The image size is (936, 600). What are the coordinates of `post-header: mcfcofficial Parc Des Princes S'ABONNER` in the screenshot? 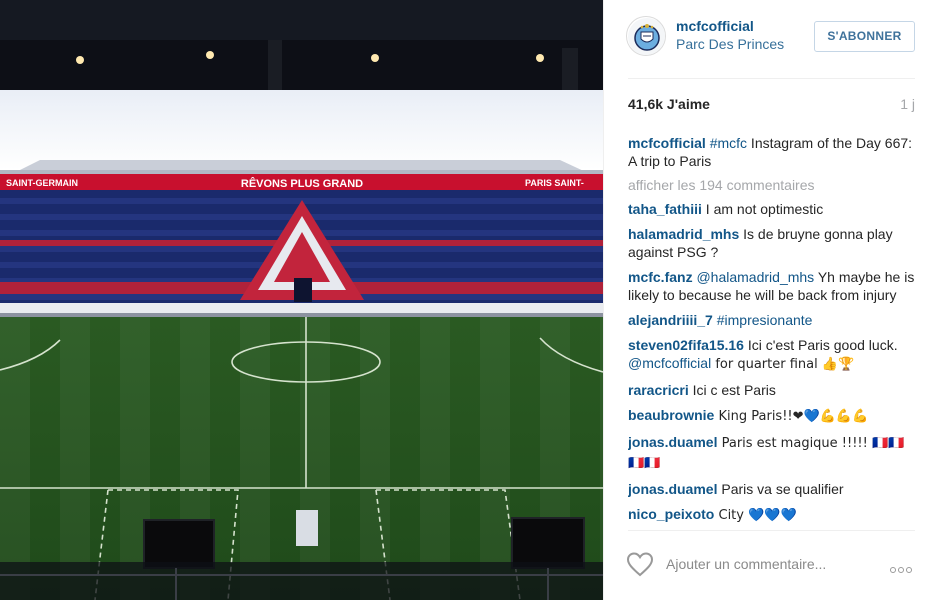 It's located at (770, 36).